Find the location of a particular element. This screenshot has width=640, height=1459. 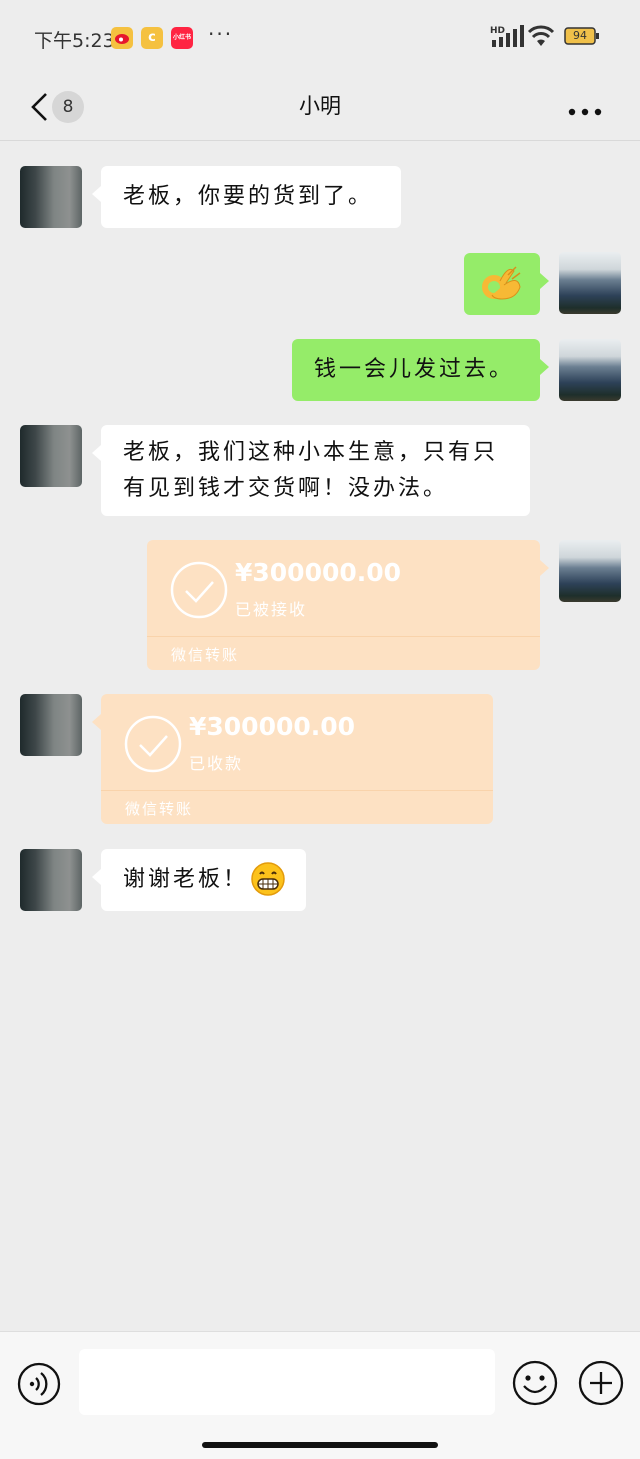

ok-hand-emoji-icon is located at coordinates (501, 283).